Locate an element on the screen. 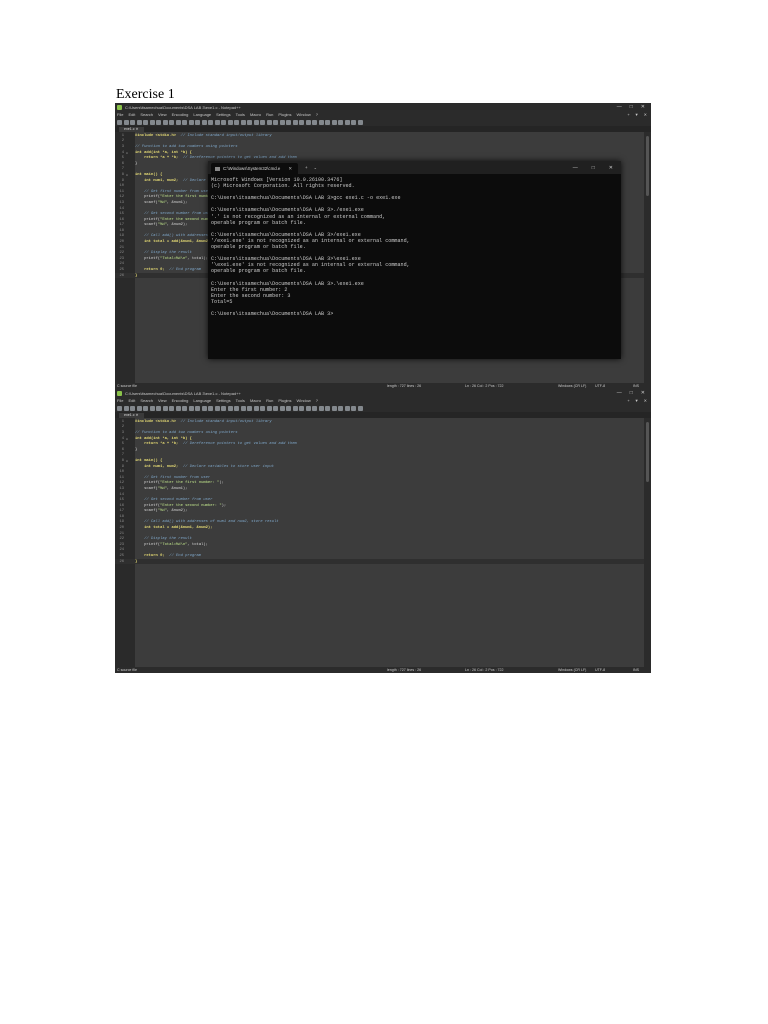  terminal-tab: C:\Windows\System32\cmd.e ✕ is located at coordinates (255, 168).